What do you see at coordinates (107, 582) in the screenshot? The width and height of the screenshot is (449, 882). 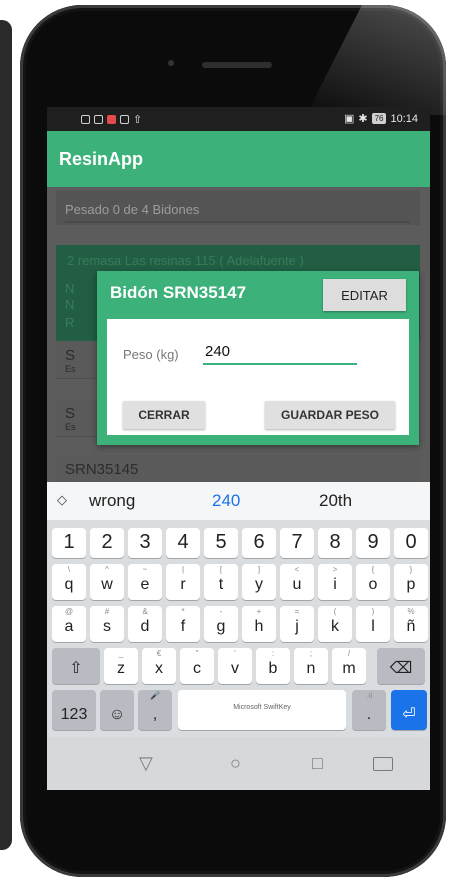 I see `key-w: ^ w` at bounding box center [107, 582].